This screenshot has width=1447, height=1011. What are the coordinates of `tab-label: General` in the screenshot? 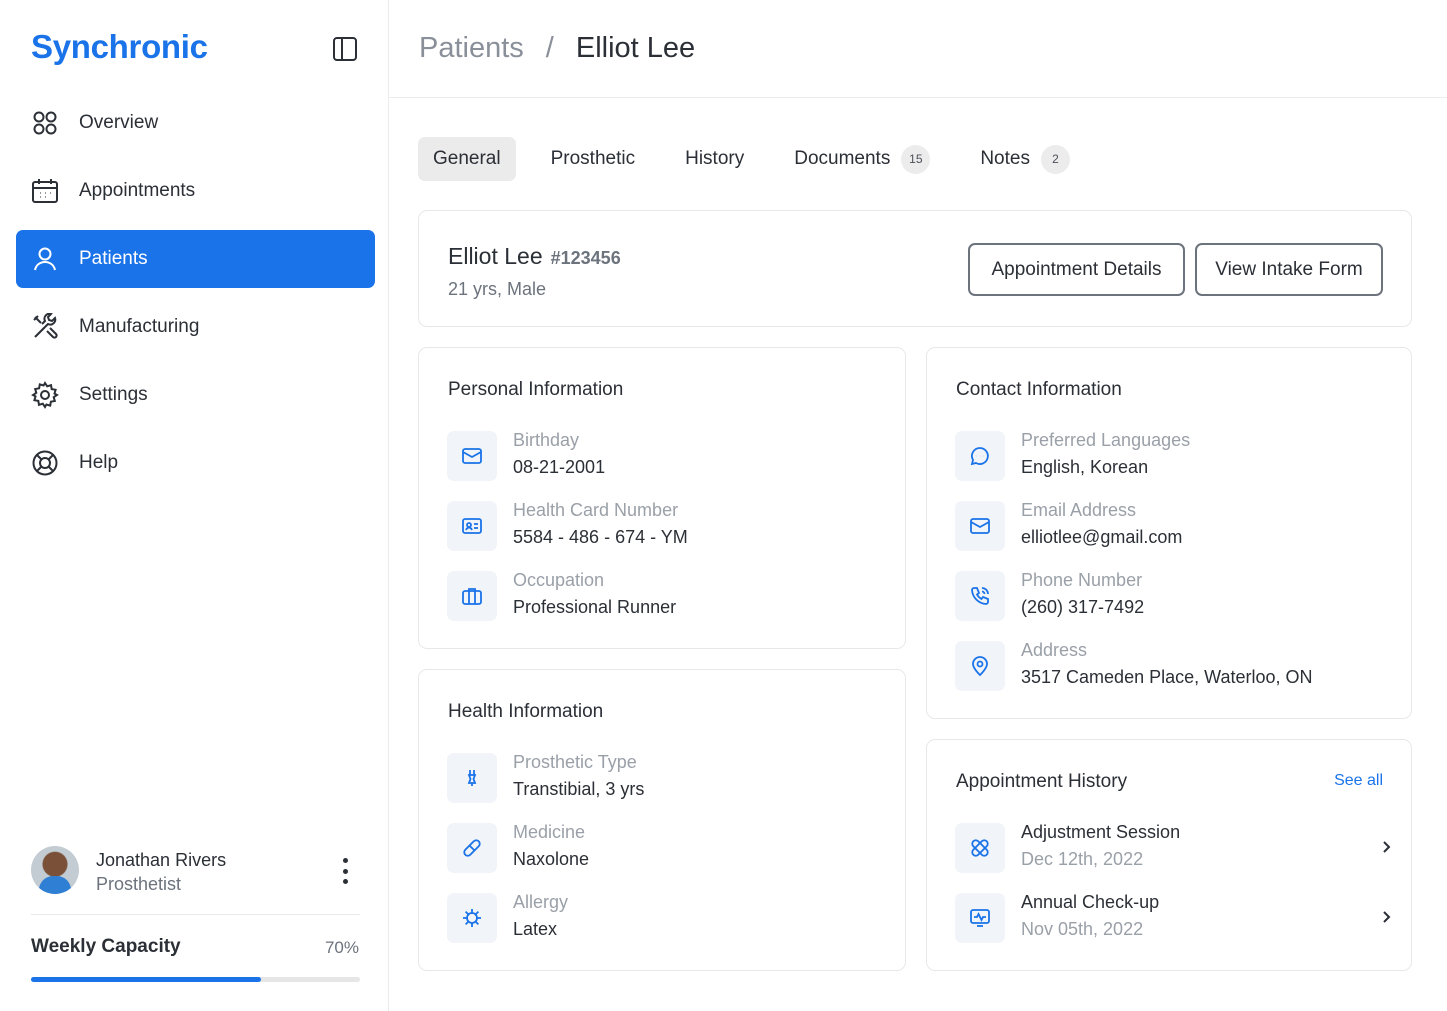 It's located at (467, 158).